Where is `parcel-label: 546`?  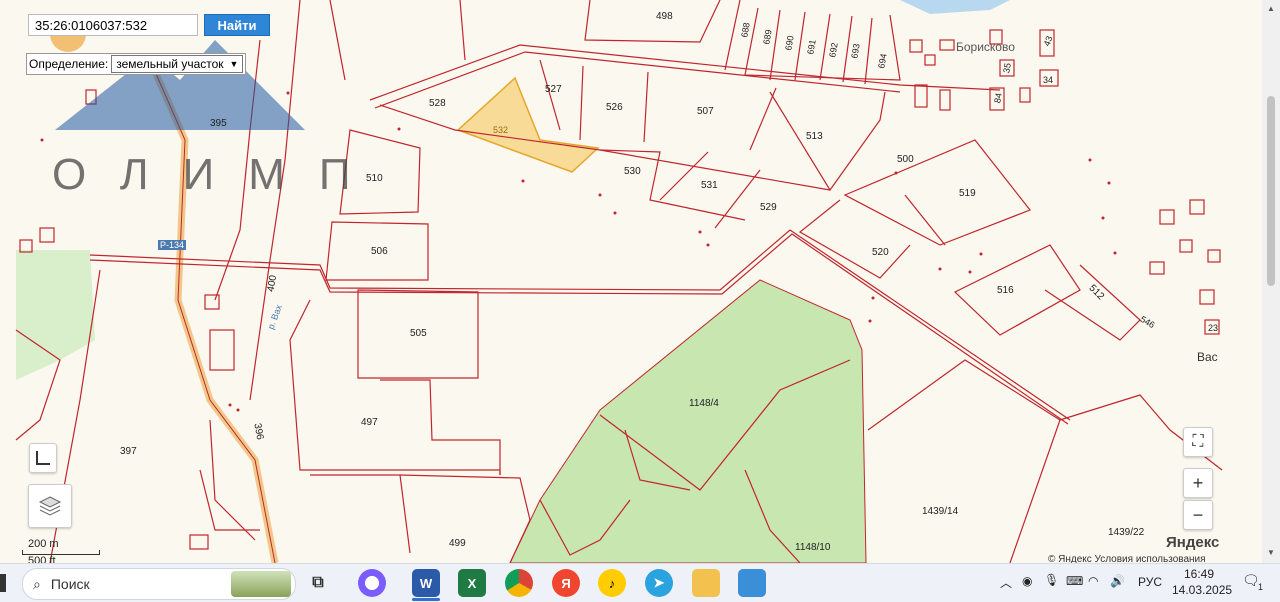 parcel-label: 546 is located at coordinates (1148, 322).